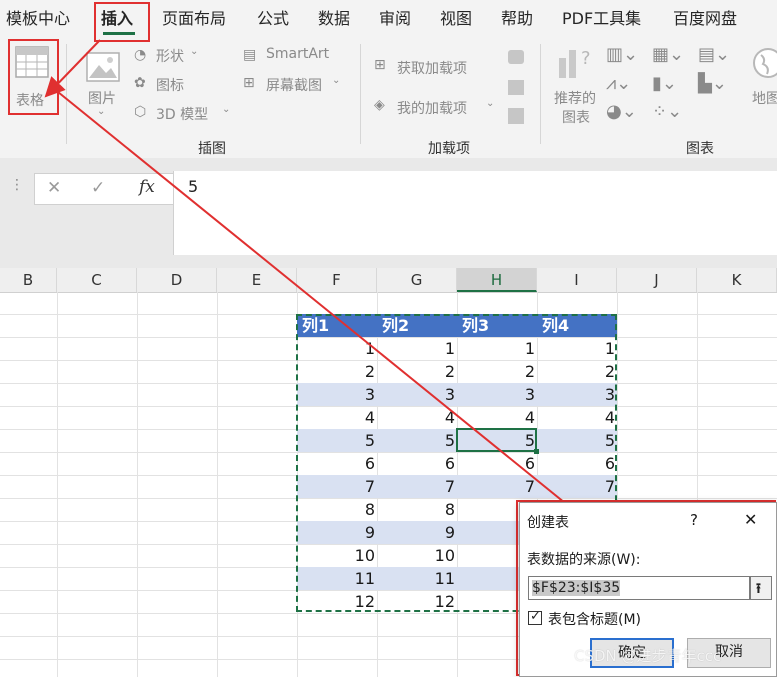 This screenshot has height=677, width=777. Describe the element at coordinates (758, 589) in the screenshot. I see `upload-arrow-icon: ⭱` at that location.